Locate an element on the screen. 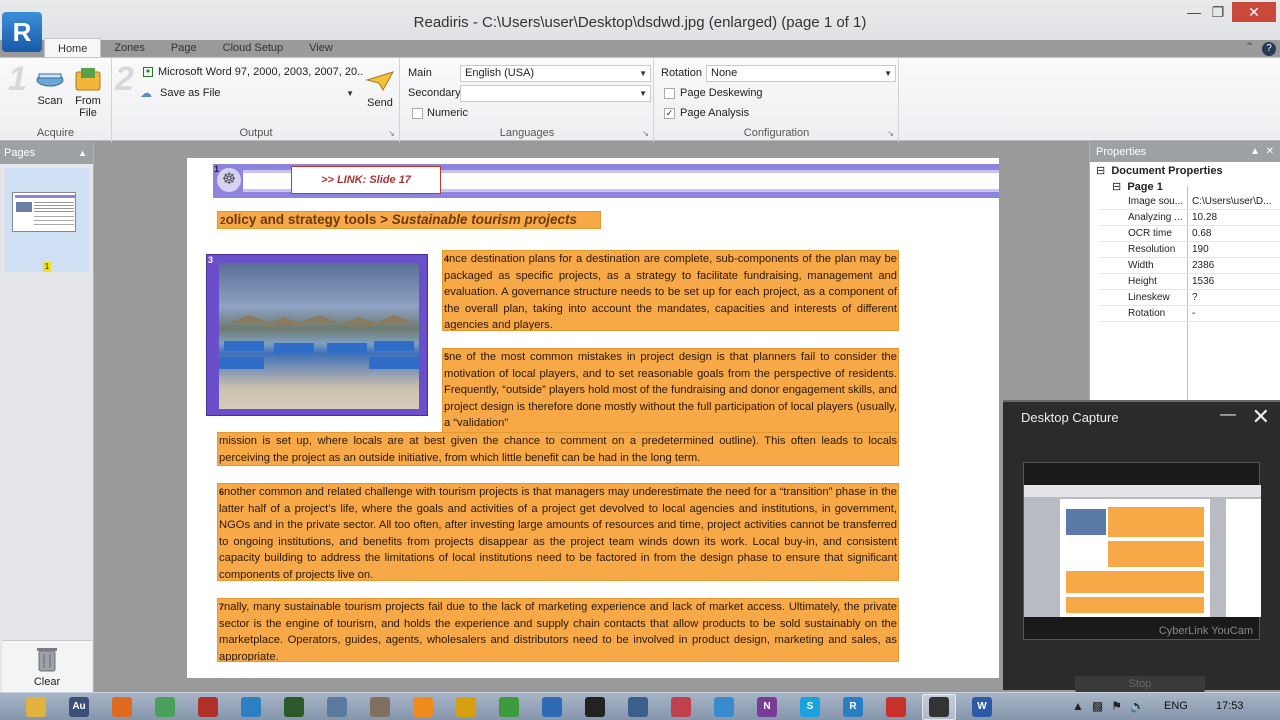 The height and width of the screenshot is (720, 1280). properties-title: Properties is located at coordinates (1121, 152).